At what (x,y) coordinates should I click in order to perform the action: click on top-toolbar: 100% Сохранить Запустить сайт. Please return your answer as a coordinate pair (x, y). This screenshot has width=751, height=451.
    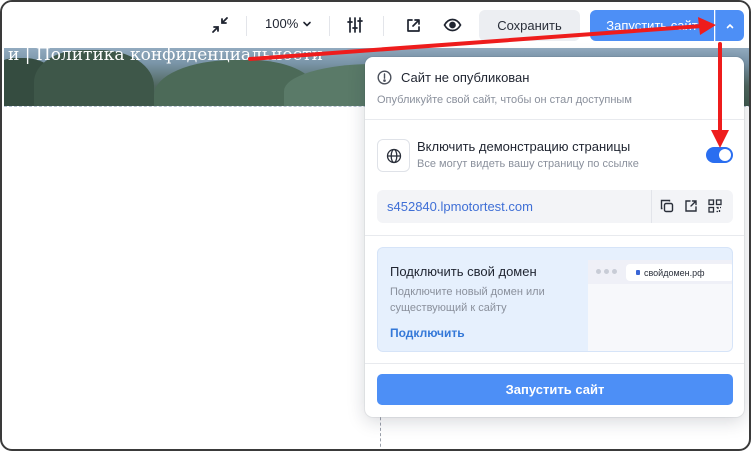
    Looking at the image, I should click on (375, 25).